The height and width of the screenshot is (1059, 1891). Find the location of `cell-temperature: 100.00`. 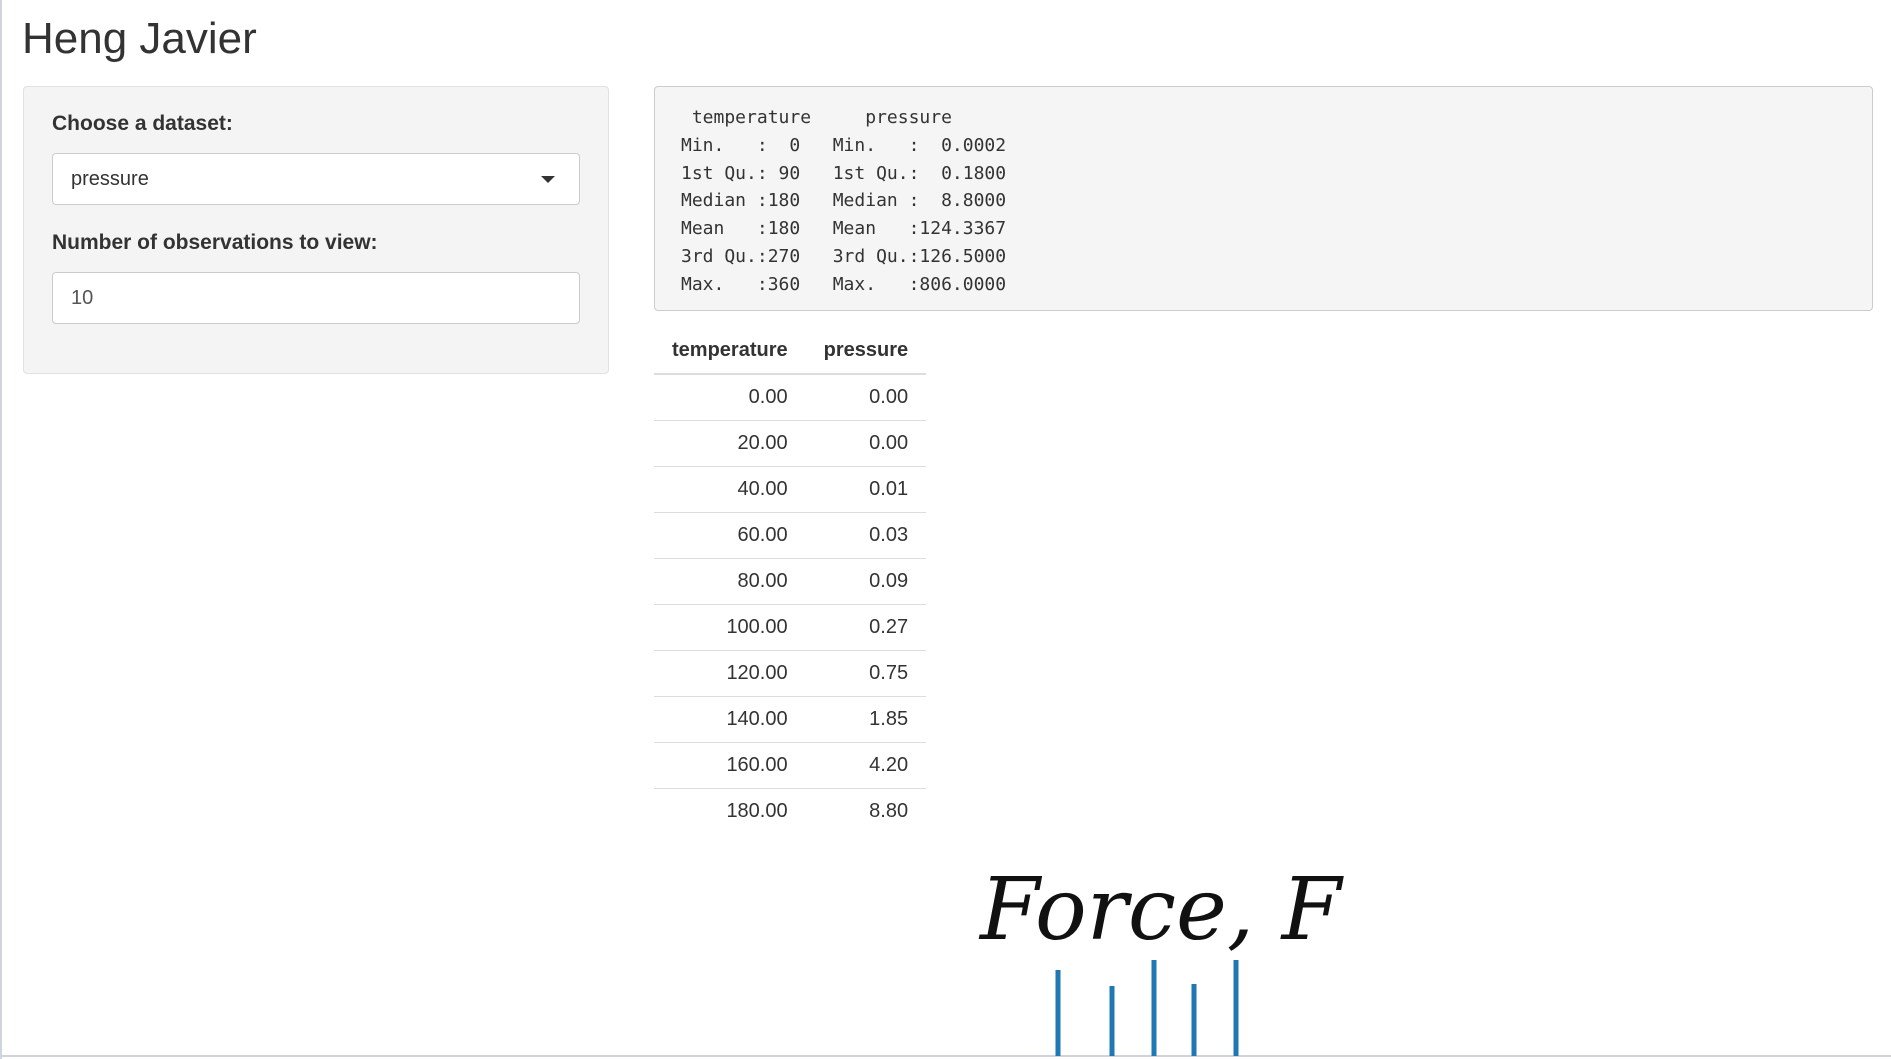

cell-temperature: 100.00 is located at coordinates (730, 627).